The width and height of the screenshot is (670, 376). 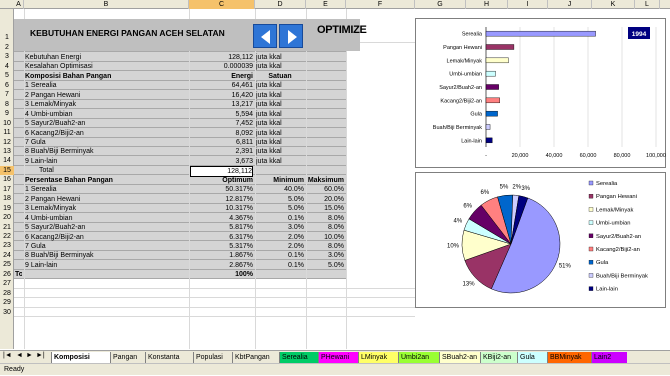 What do you see at coordinates (169, 357) in the screenshot?
I see `sheet-tab: Konstanta` at bounding box center [169, 357].